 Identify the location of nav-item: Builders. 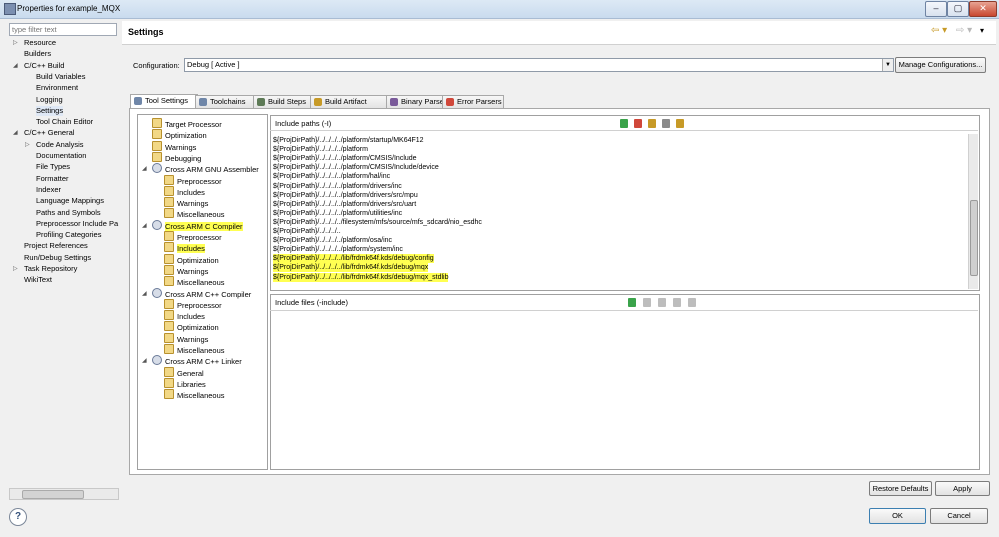
(37, 54).